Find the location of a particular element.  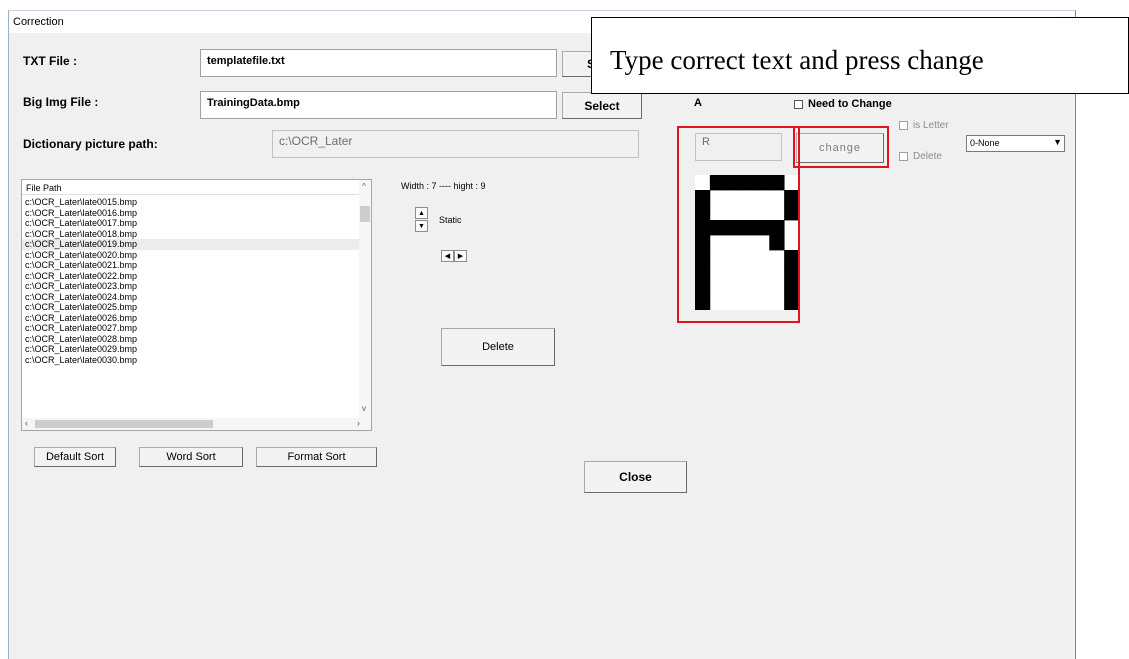

need-to-change-checkbox: Need to Change is located at coordinates (843, 104).